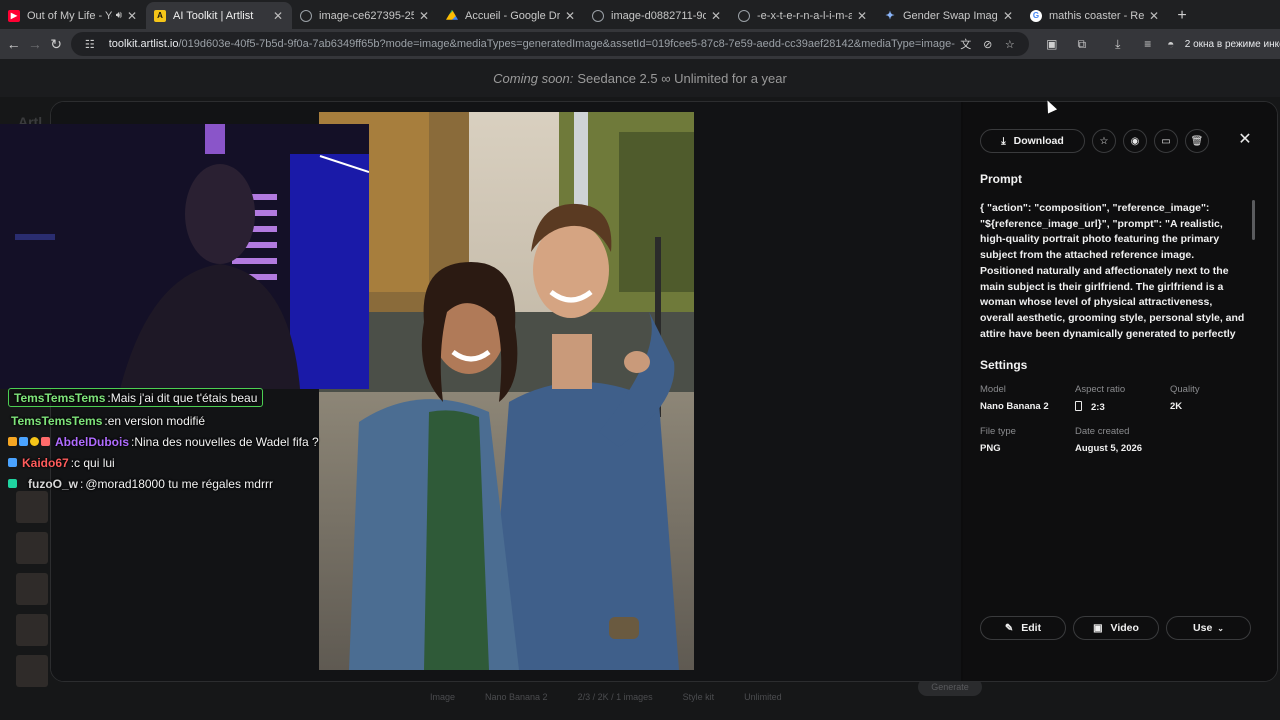  I want to click on tab-title: -e-x-t-e-r-n-a-l-i-m-a-g, so click(804, 15).